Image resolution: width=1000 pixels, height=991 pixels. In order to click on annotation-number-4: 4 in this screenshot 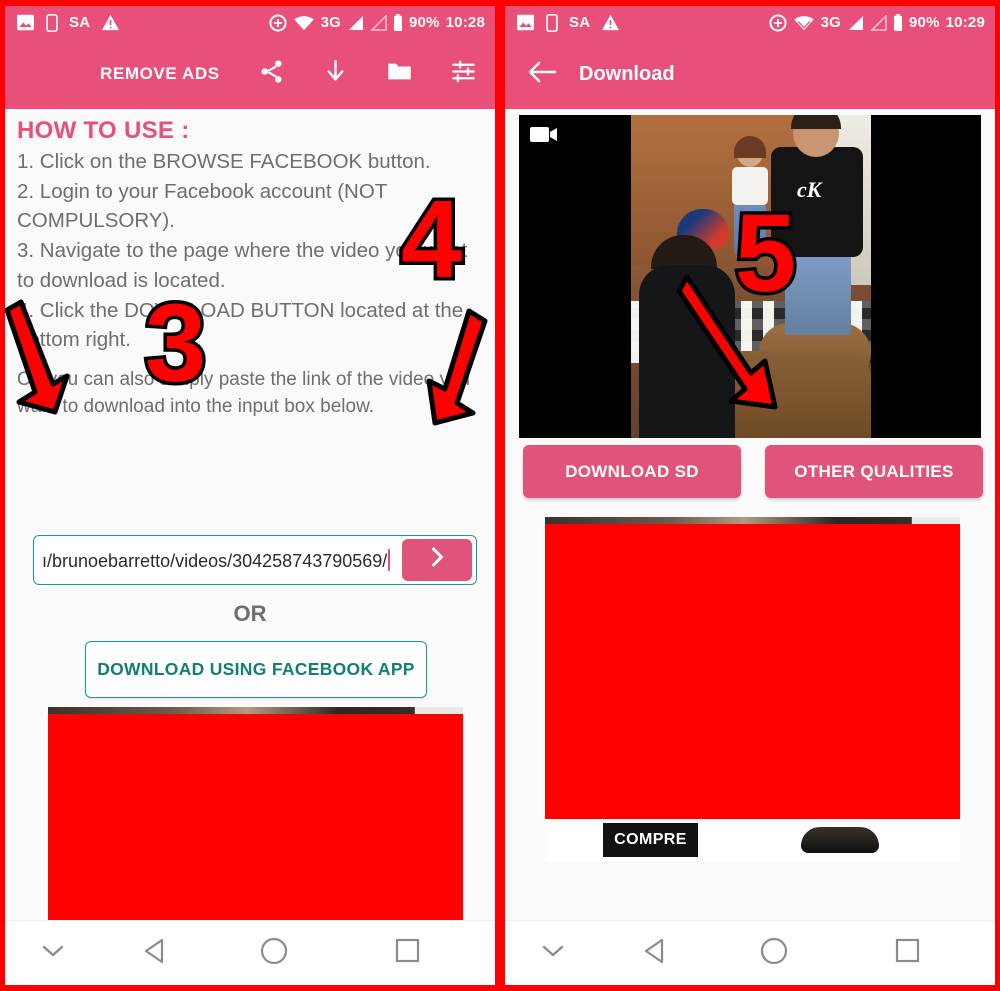, I will do `click(431, 239)`.